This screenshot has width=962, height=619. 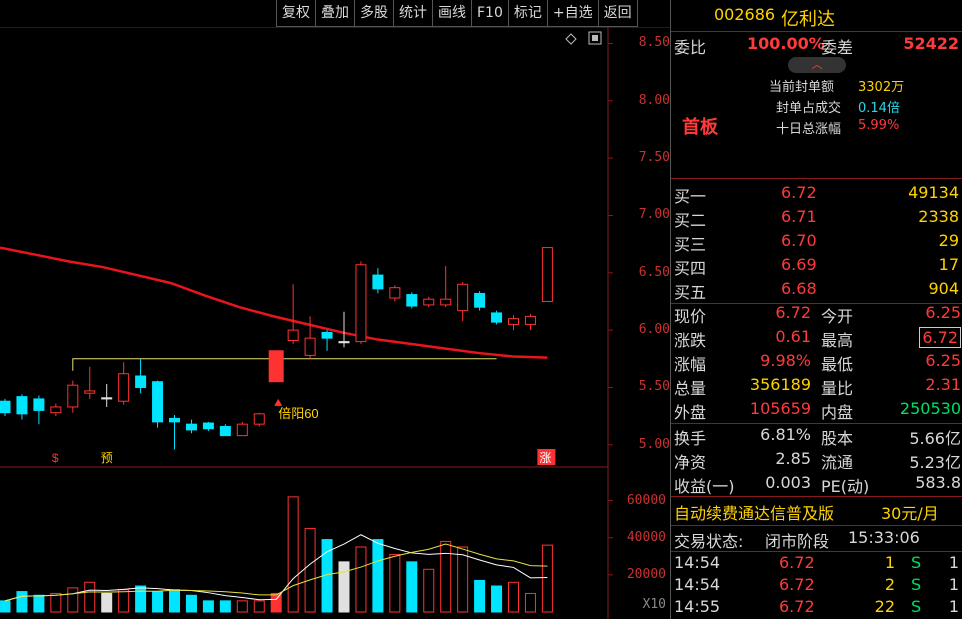 I want to click on fundamental-label: 换手, so click(x=690, y=438).